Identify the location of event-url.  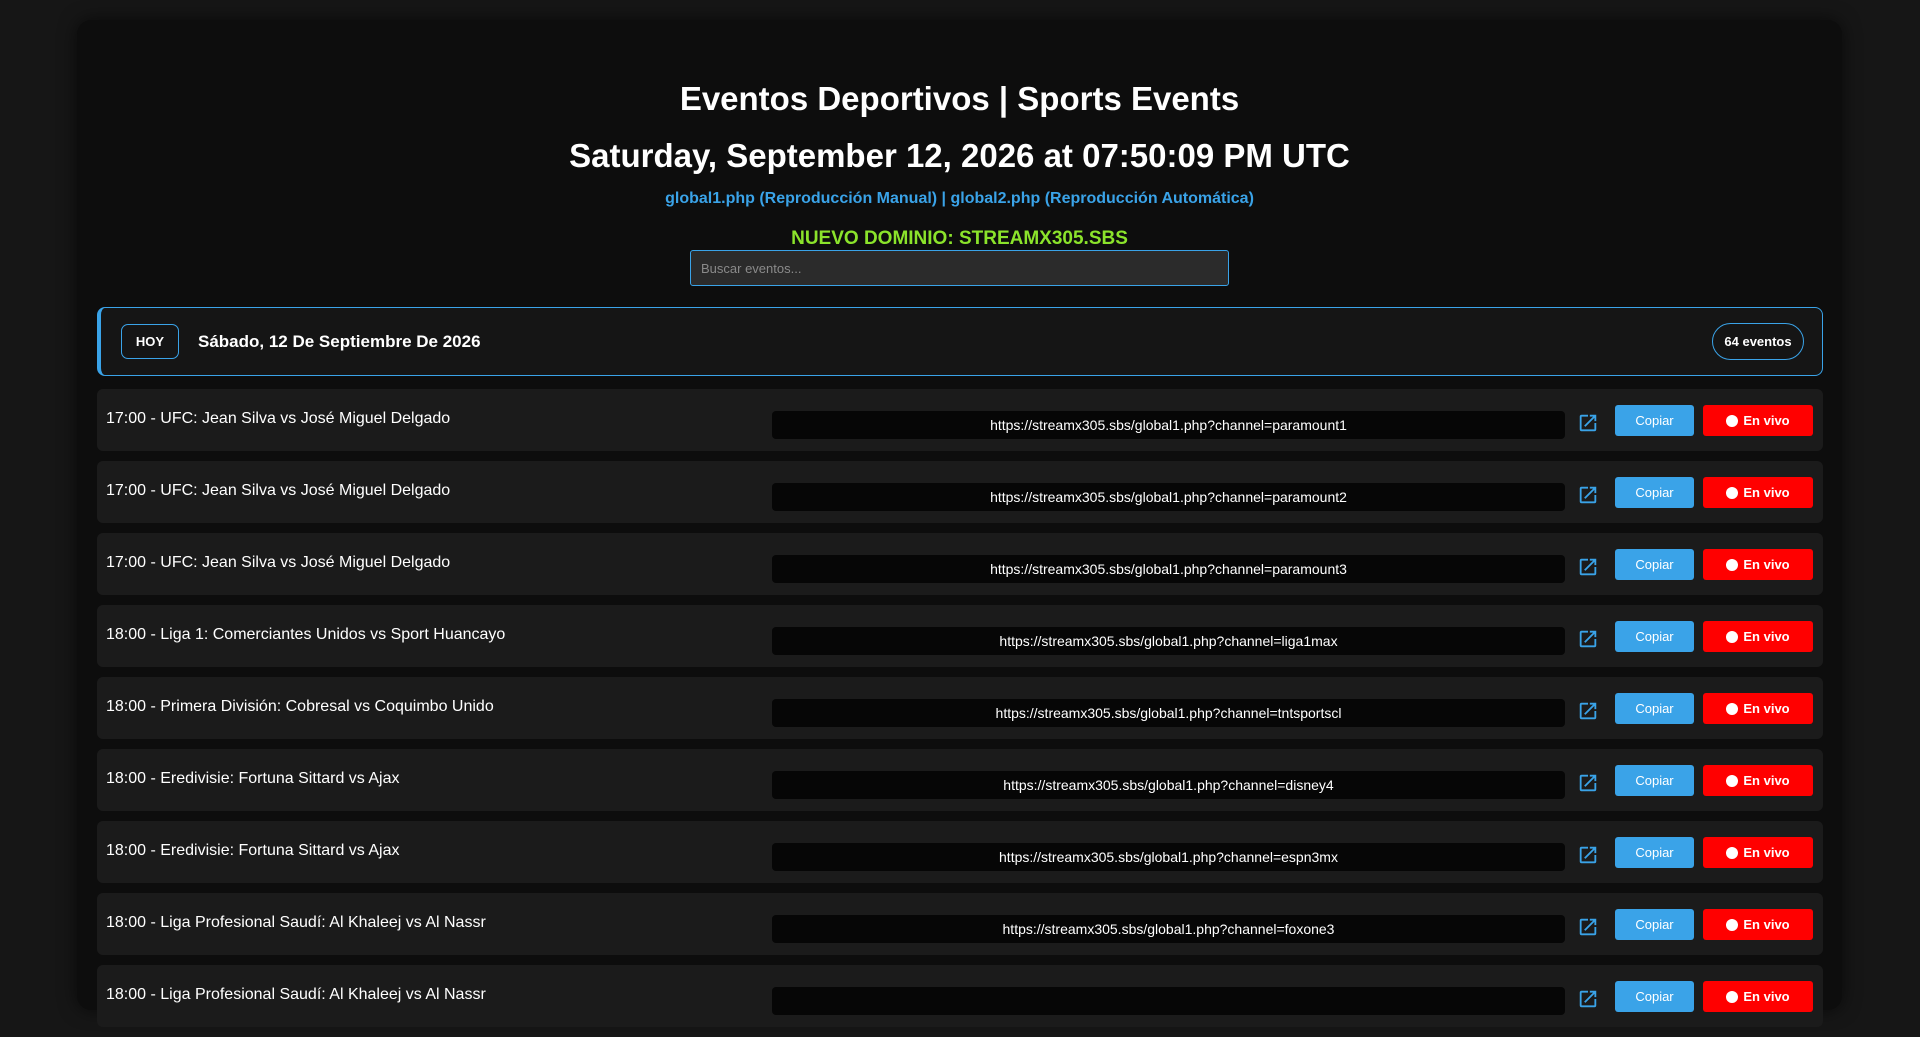
(1168, 1001).